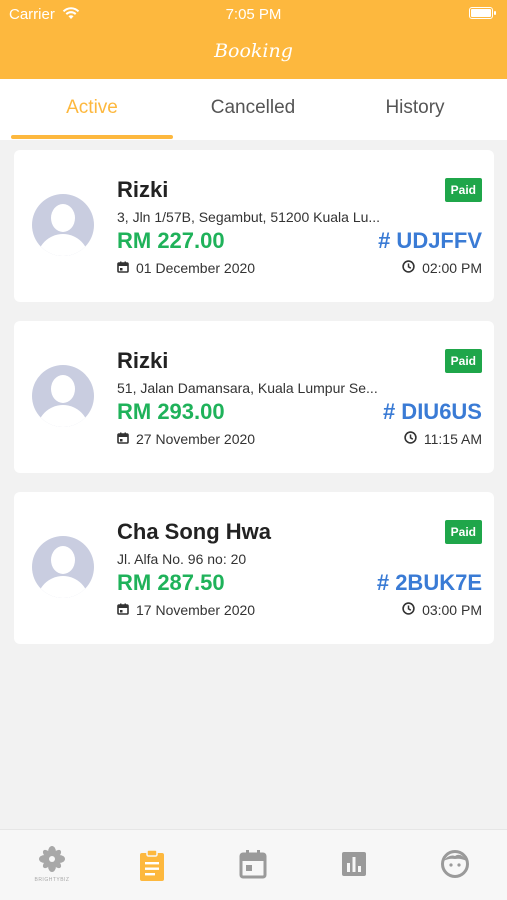 Image resolution: width=507 pixels, height=900 pixels. I want to click on nav-calendar, so click(255, 866).